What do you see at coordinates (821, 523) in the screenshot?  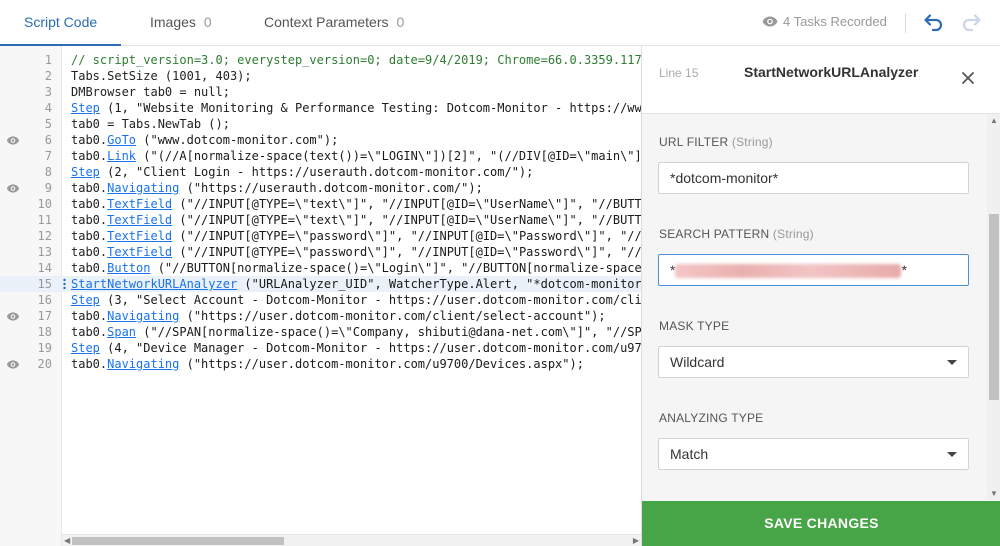 I see `save-changes-button: SAVE CHANGES` at bounding box center [821, 523].